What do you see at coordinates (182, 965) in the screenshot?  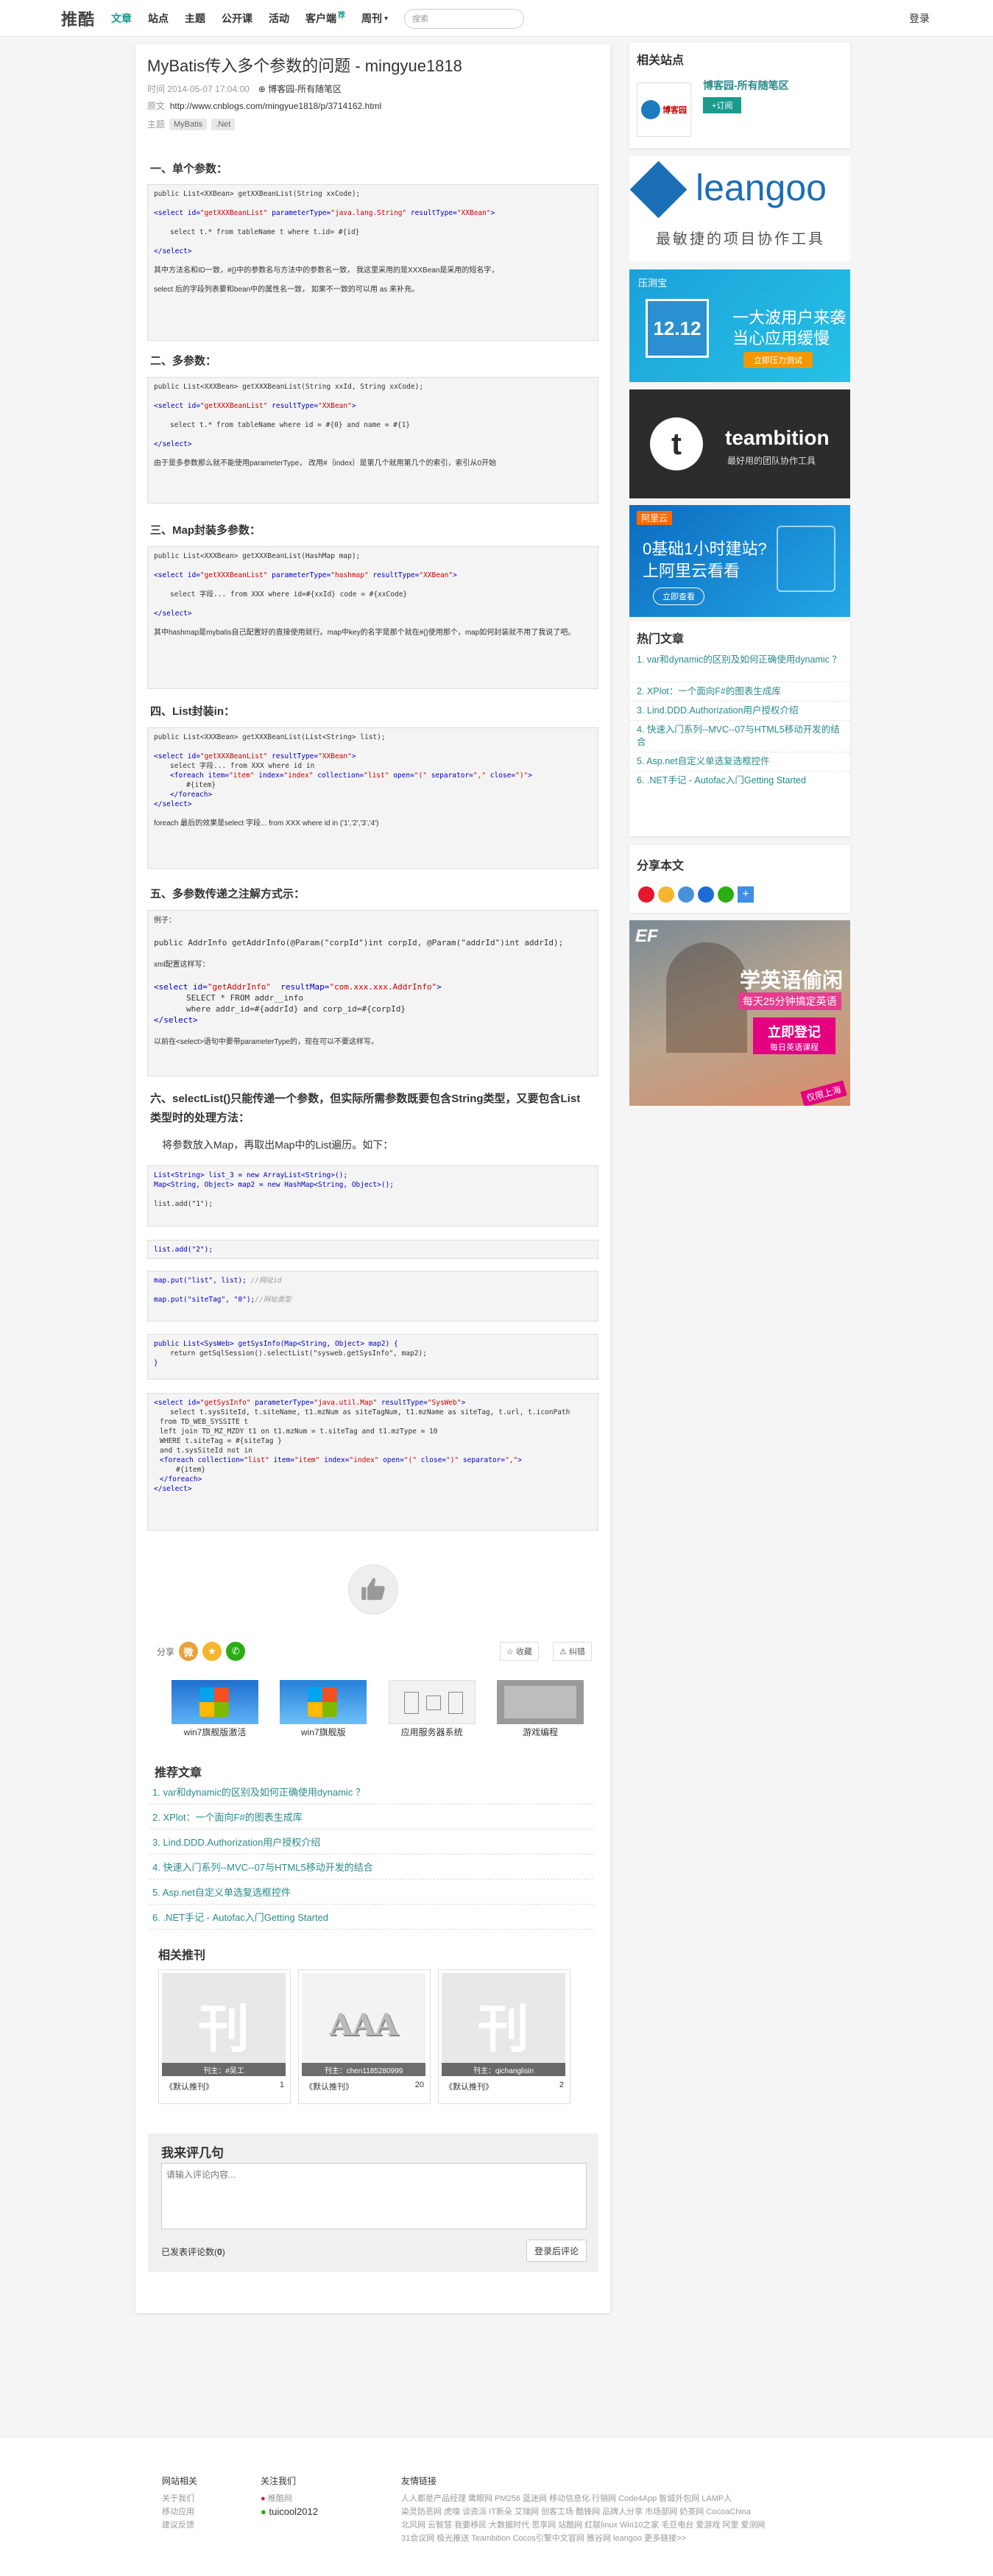 I see `code-note: xml配置这样写：` at bounding box center [182, 965].